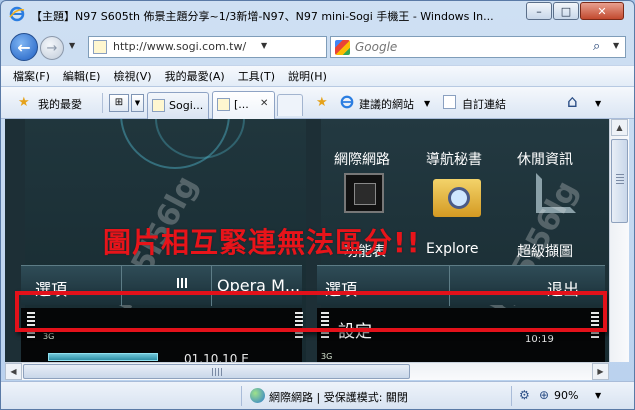 The height and width of the screenshot is (410, 635). I want to click on tab-active: [... ✕, so click(243, 105).